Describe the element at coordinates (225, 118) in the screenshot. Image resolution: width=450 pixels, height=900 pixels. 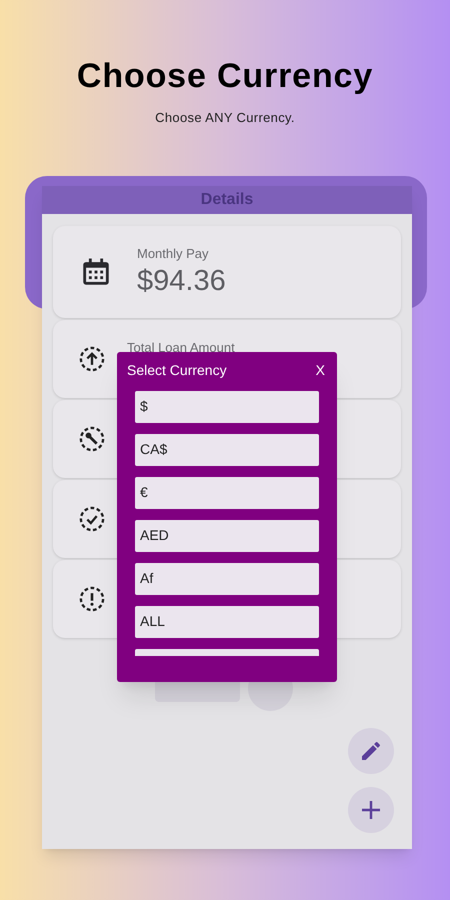
I see `page-subtitle: Choose ANY Currency.` at that location.